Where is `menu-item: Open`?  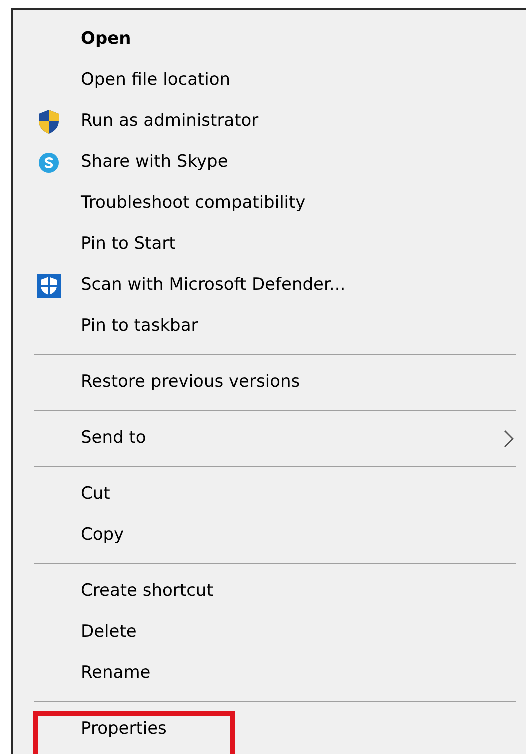 menu-item: Open is located at coordinates (106, 39).